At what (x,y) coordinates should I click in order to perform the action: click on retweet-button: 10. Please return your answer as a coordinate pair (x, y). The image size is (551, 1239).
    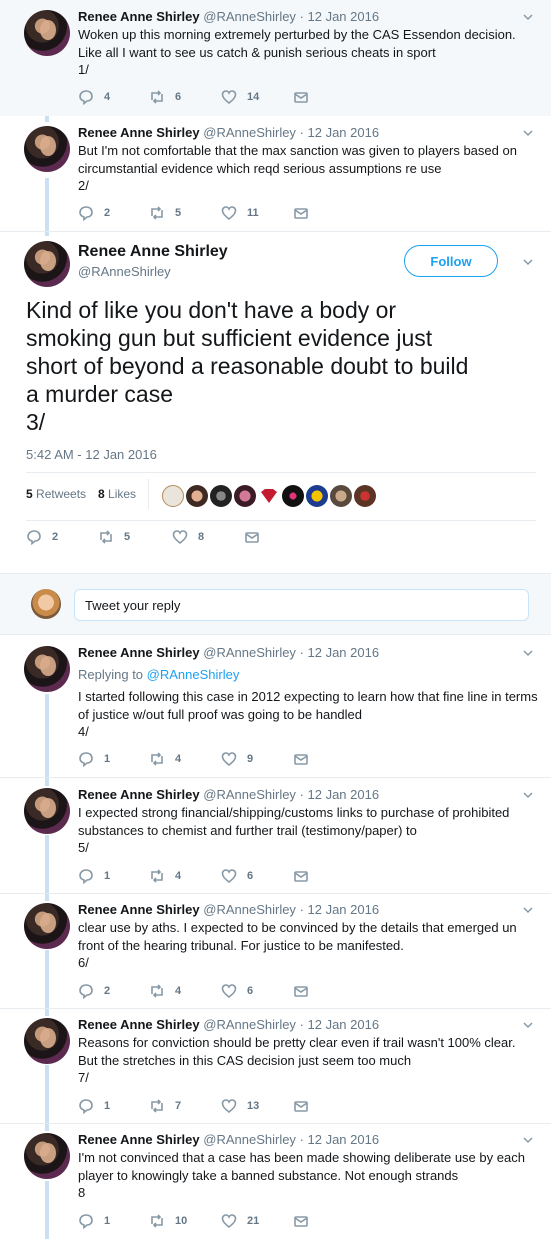
    Looking at the image, I should click on (168, 1221).